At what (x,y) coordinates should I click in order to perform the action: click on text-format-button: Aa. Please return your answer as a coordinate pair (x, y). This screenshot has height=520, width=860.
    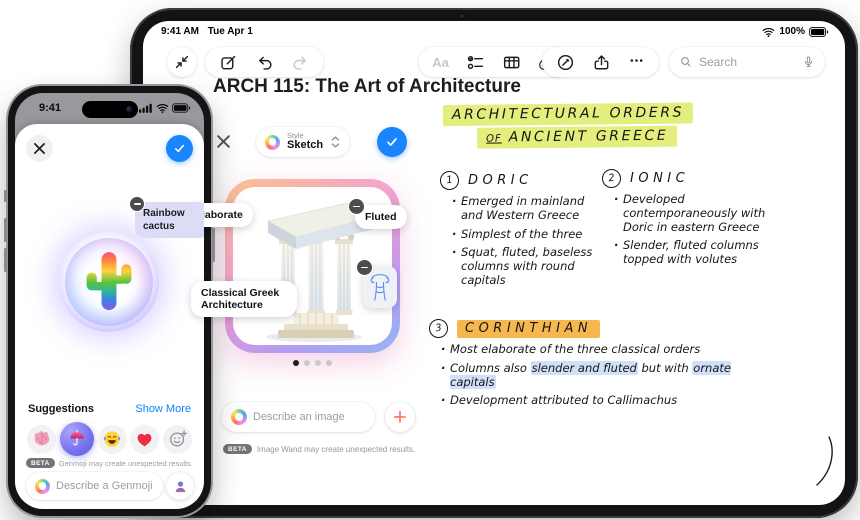
    Looking at the image, I should click on (440, 62).